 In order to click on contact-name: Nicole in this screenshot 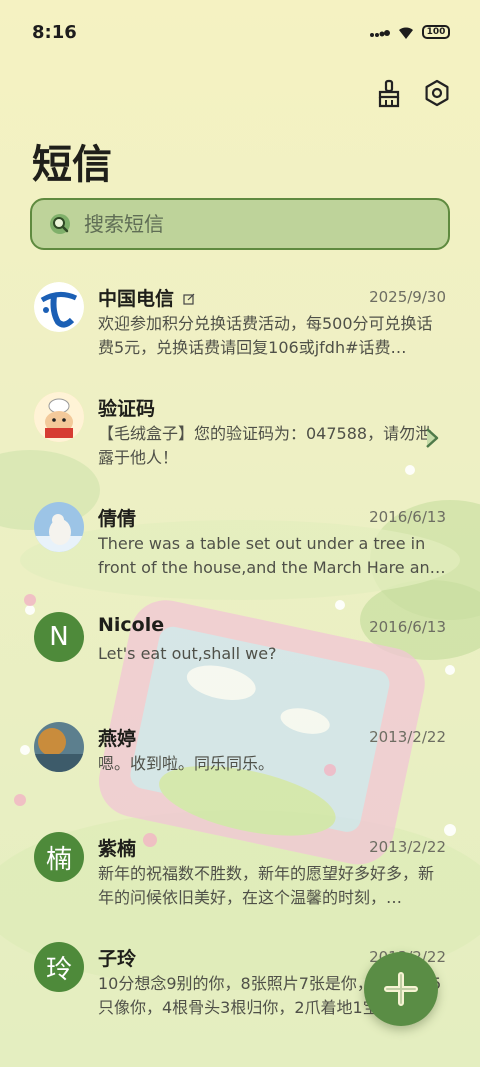, I will do `click(131, 625)`.